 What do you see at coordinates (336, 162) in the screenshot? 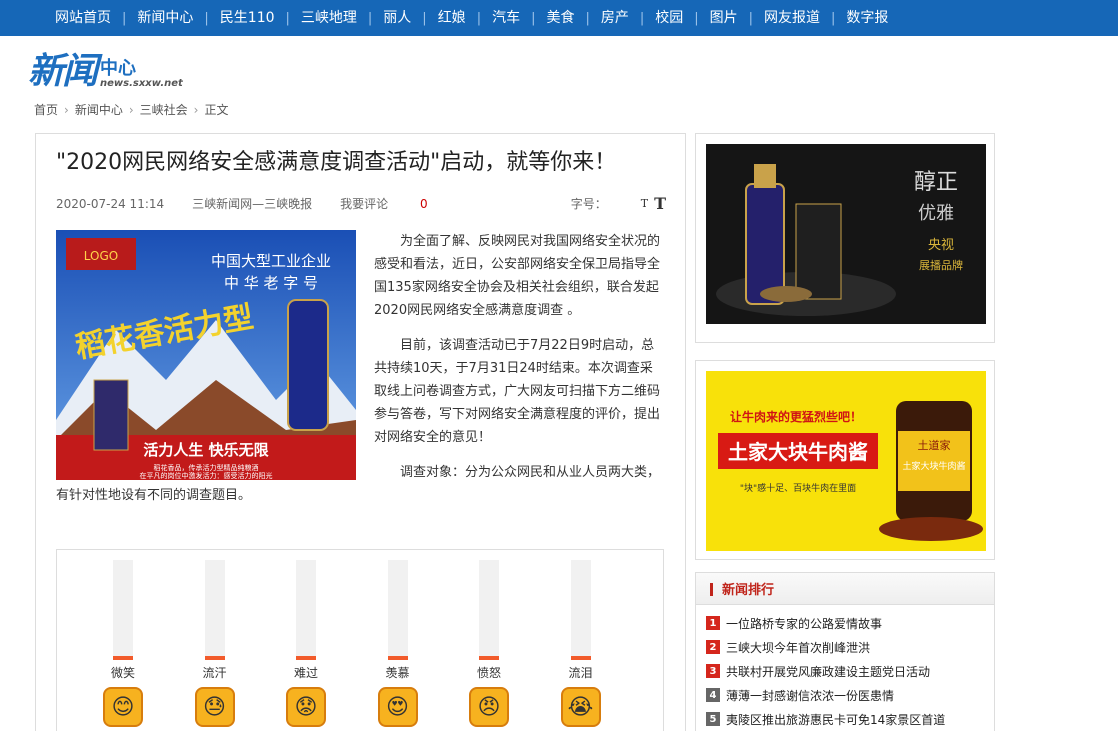
I see `article-title: "2020网民网络安全感满意度调查活动"启动，就等你来！` at bounding box center [336, 162].